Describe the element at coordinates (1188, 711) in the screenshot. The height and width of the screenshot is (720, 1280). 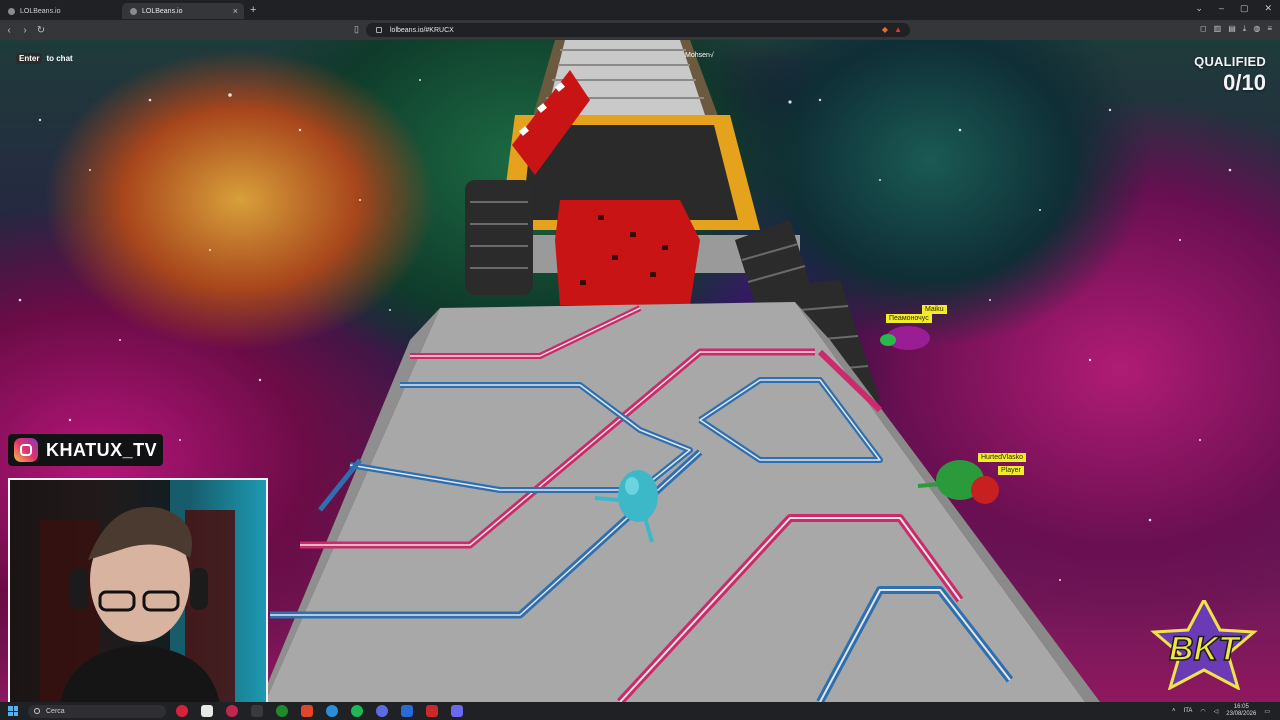
I see `language-indicator: ITA` at that location.